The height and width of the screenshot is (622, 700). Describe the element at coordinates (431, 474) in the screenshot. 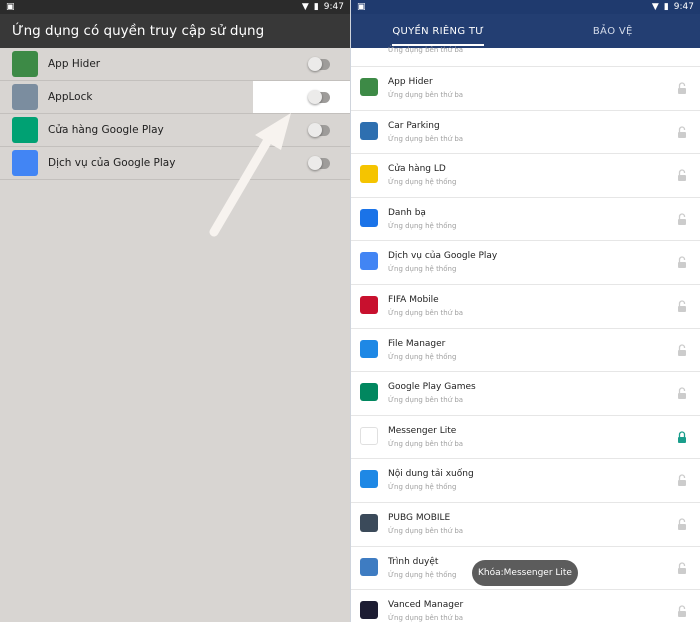

I see `app-name: Nội dung tải xuống` at that location.